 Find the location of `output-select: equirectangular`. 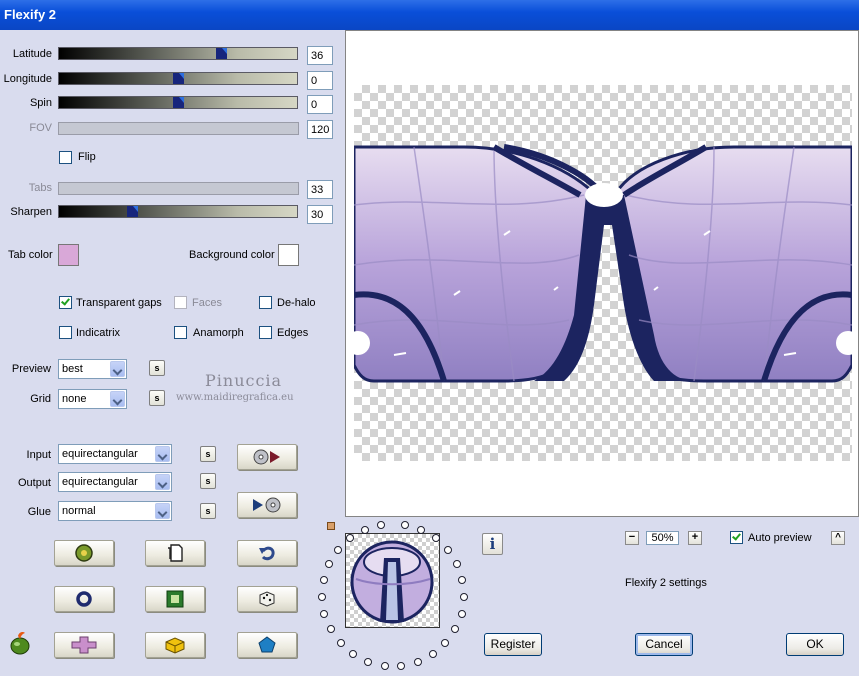

output-select: equirectangular is located at coordinates (115, 482).